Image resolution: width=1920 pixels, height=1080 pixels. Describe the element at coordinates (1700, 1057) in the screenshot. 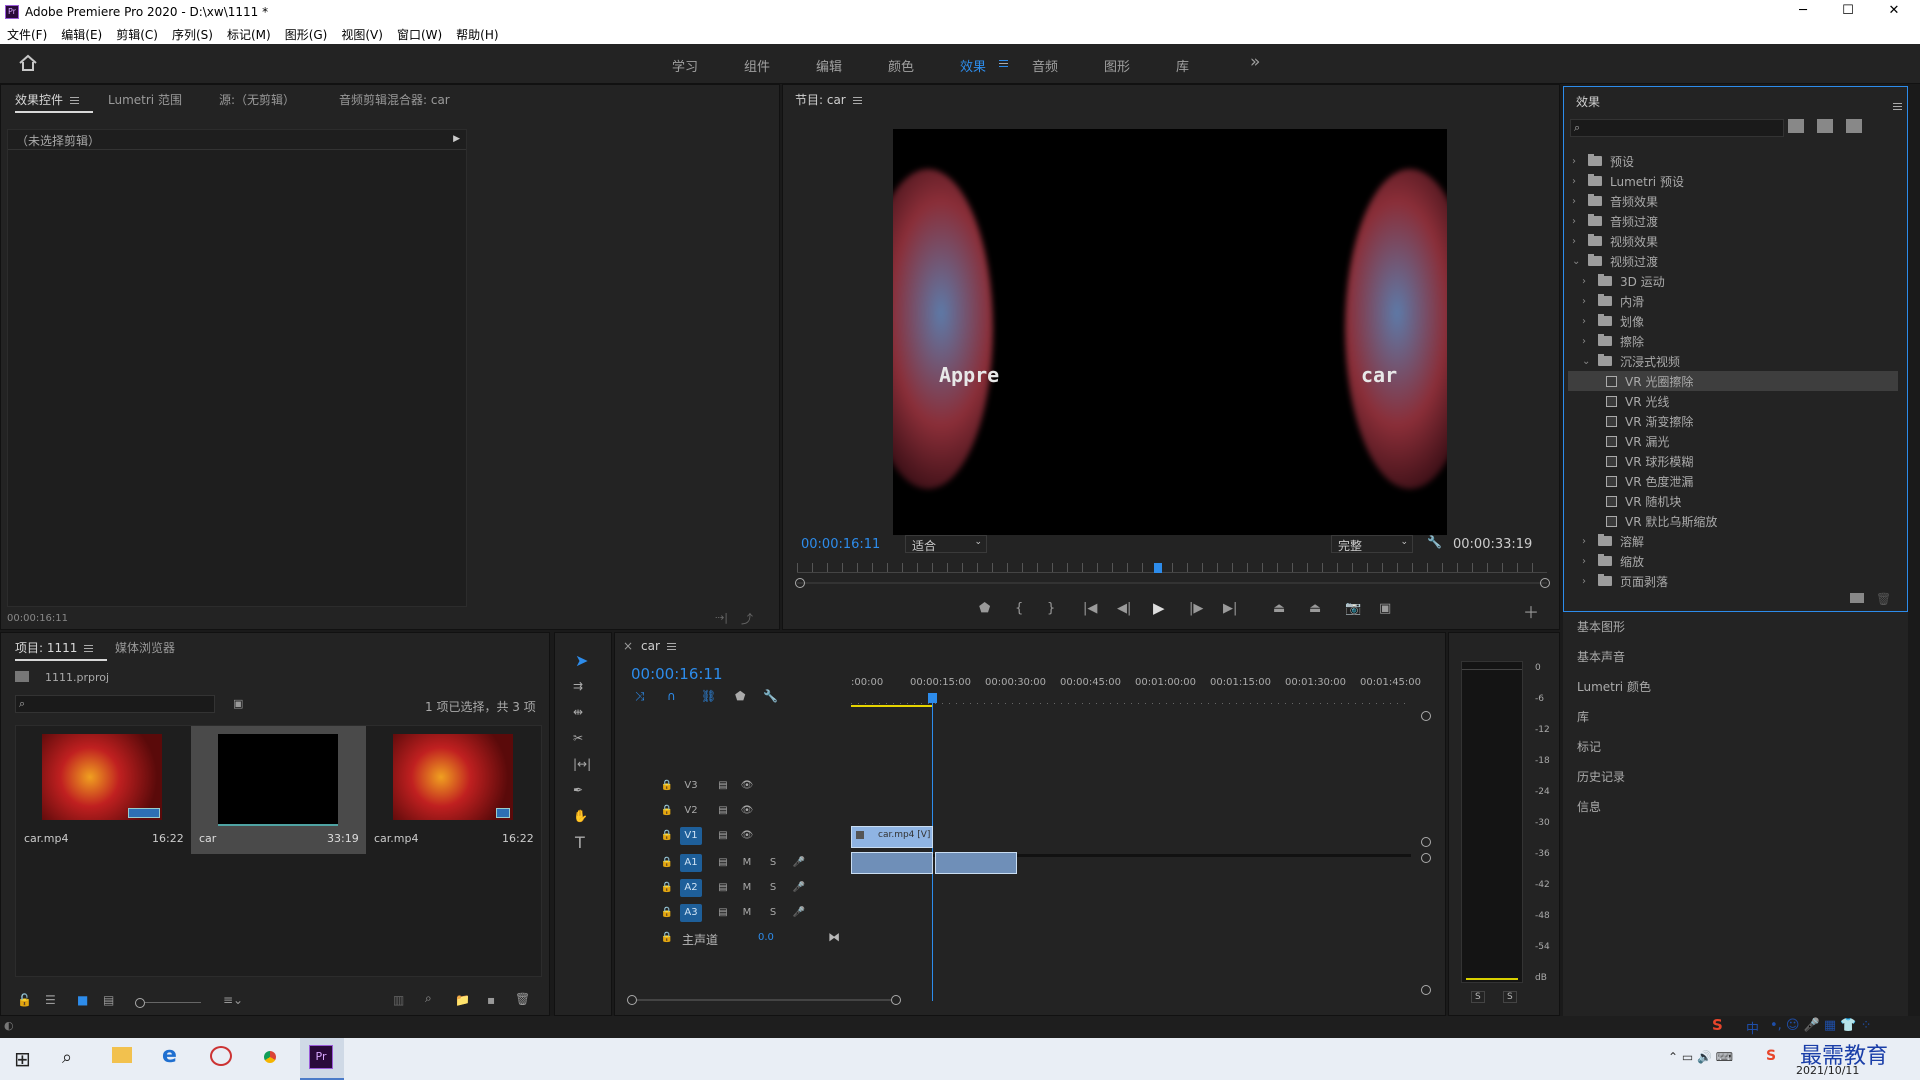

I see `tray-icons: ⌃ ▭ 🔊 ⌨` at that location.